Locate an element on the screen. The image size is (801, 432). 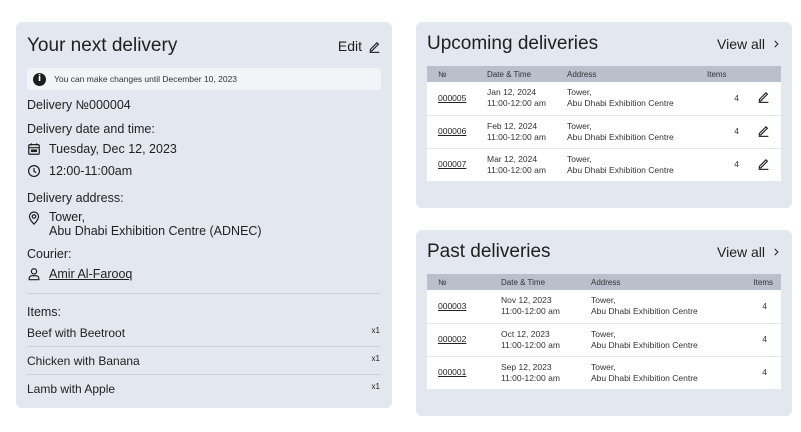
delivery-date: Tuesday, Dec 12, 2023 is located at coordinates (102, 149).